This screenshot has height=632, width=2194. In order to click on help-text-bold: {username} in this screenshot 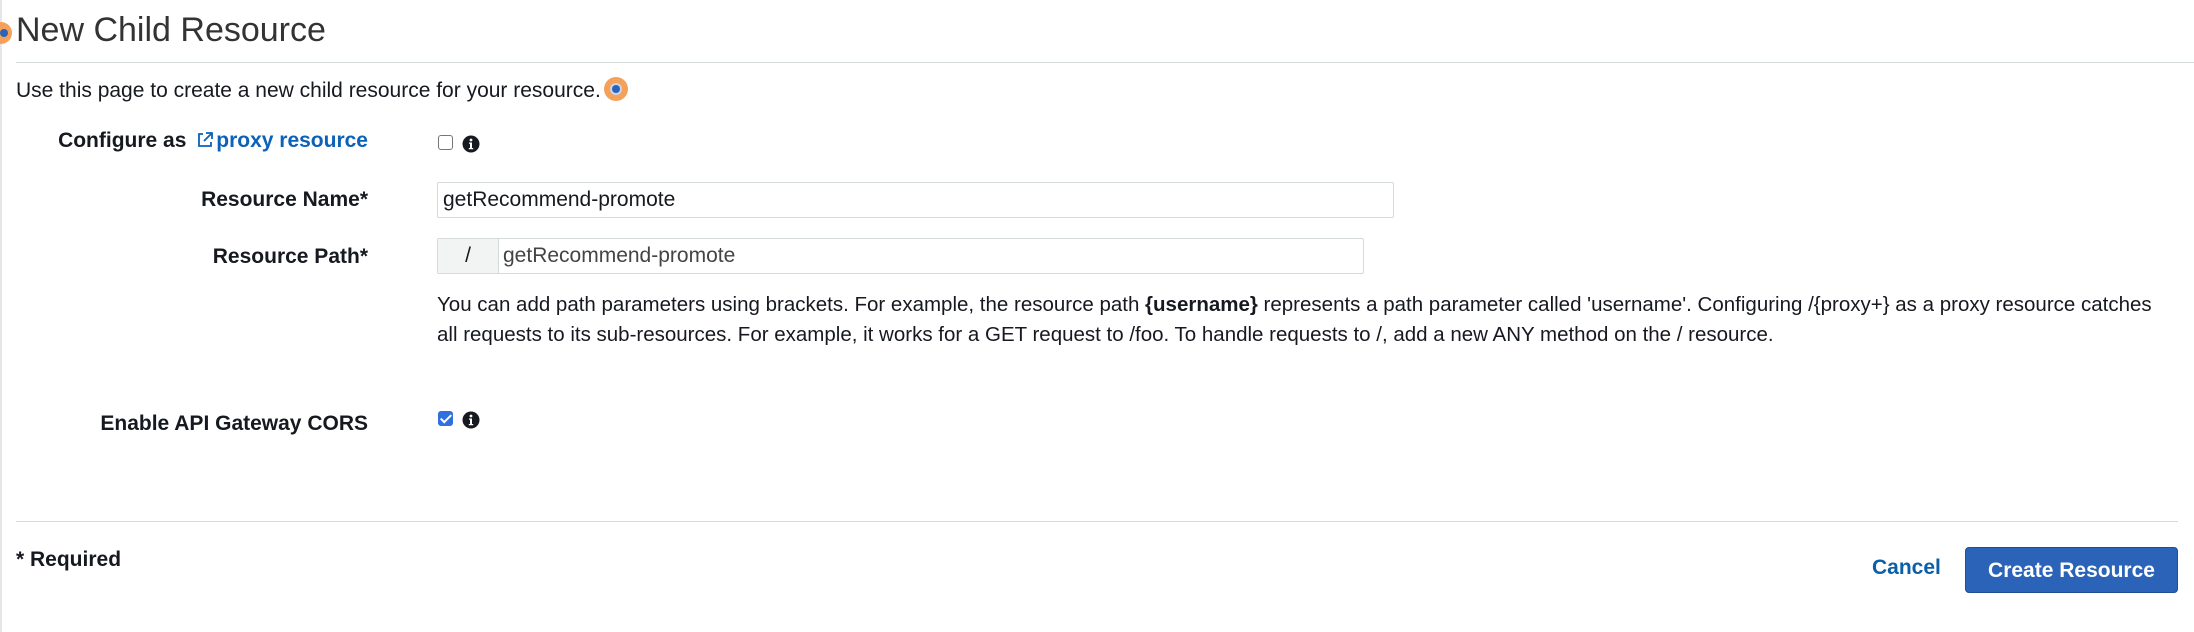, I will do `click(1201, 304)`.